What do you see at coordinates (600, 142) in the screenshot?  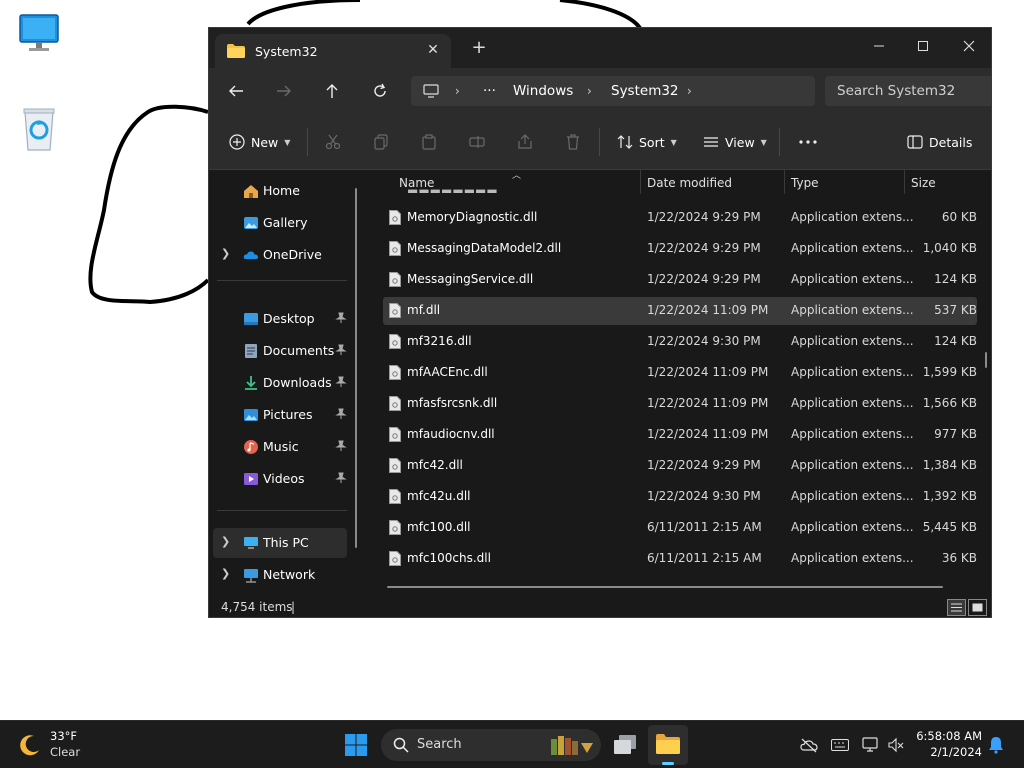 I see `command-bar: New ▼ Sort ▼ View ▼ Details` at bounding box center [600, 142].